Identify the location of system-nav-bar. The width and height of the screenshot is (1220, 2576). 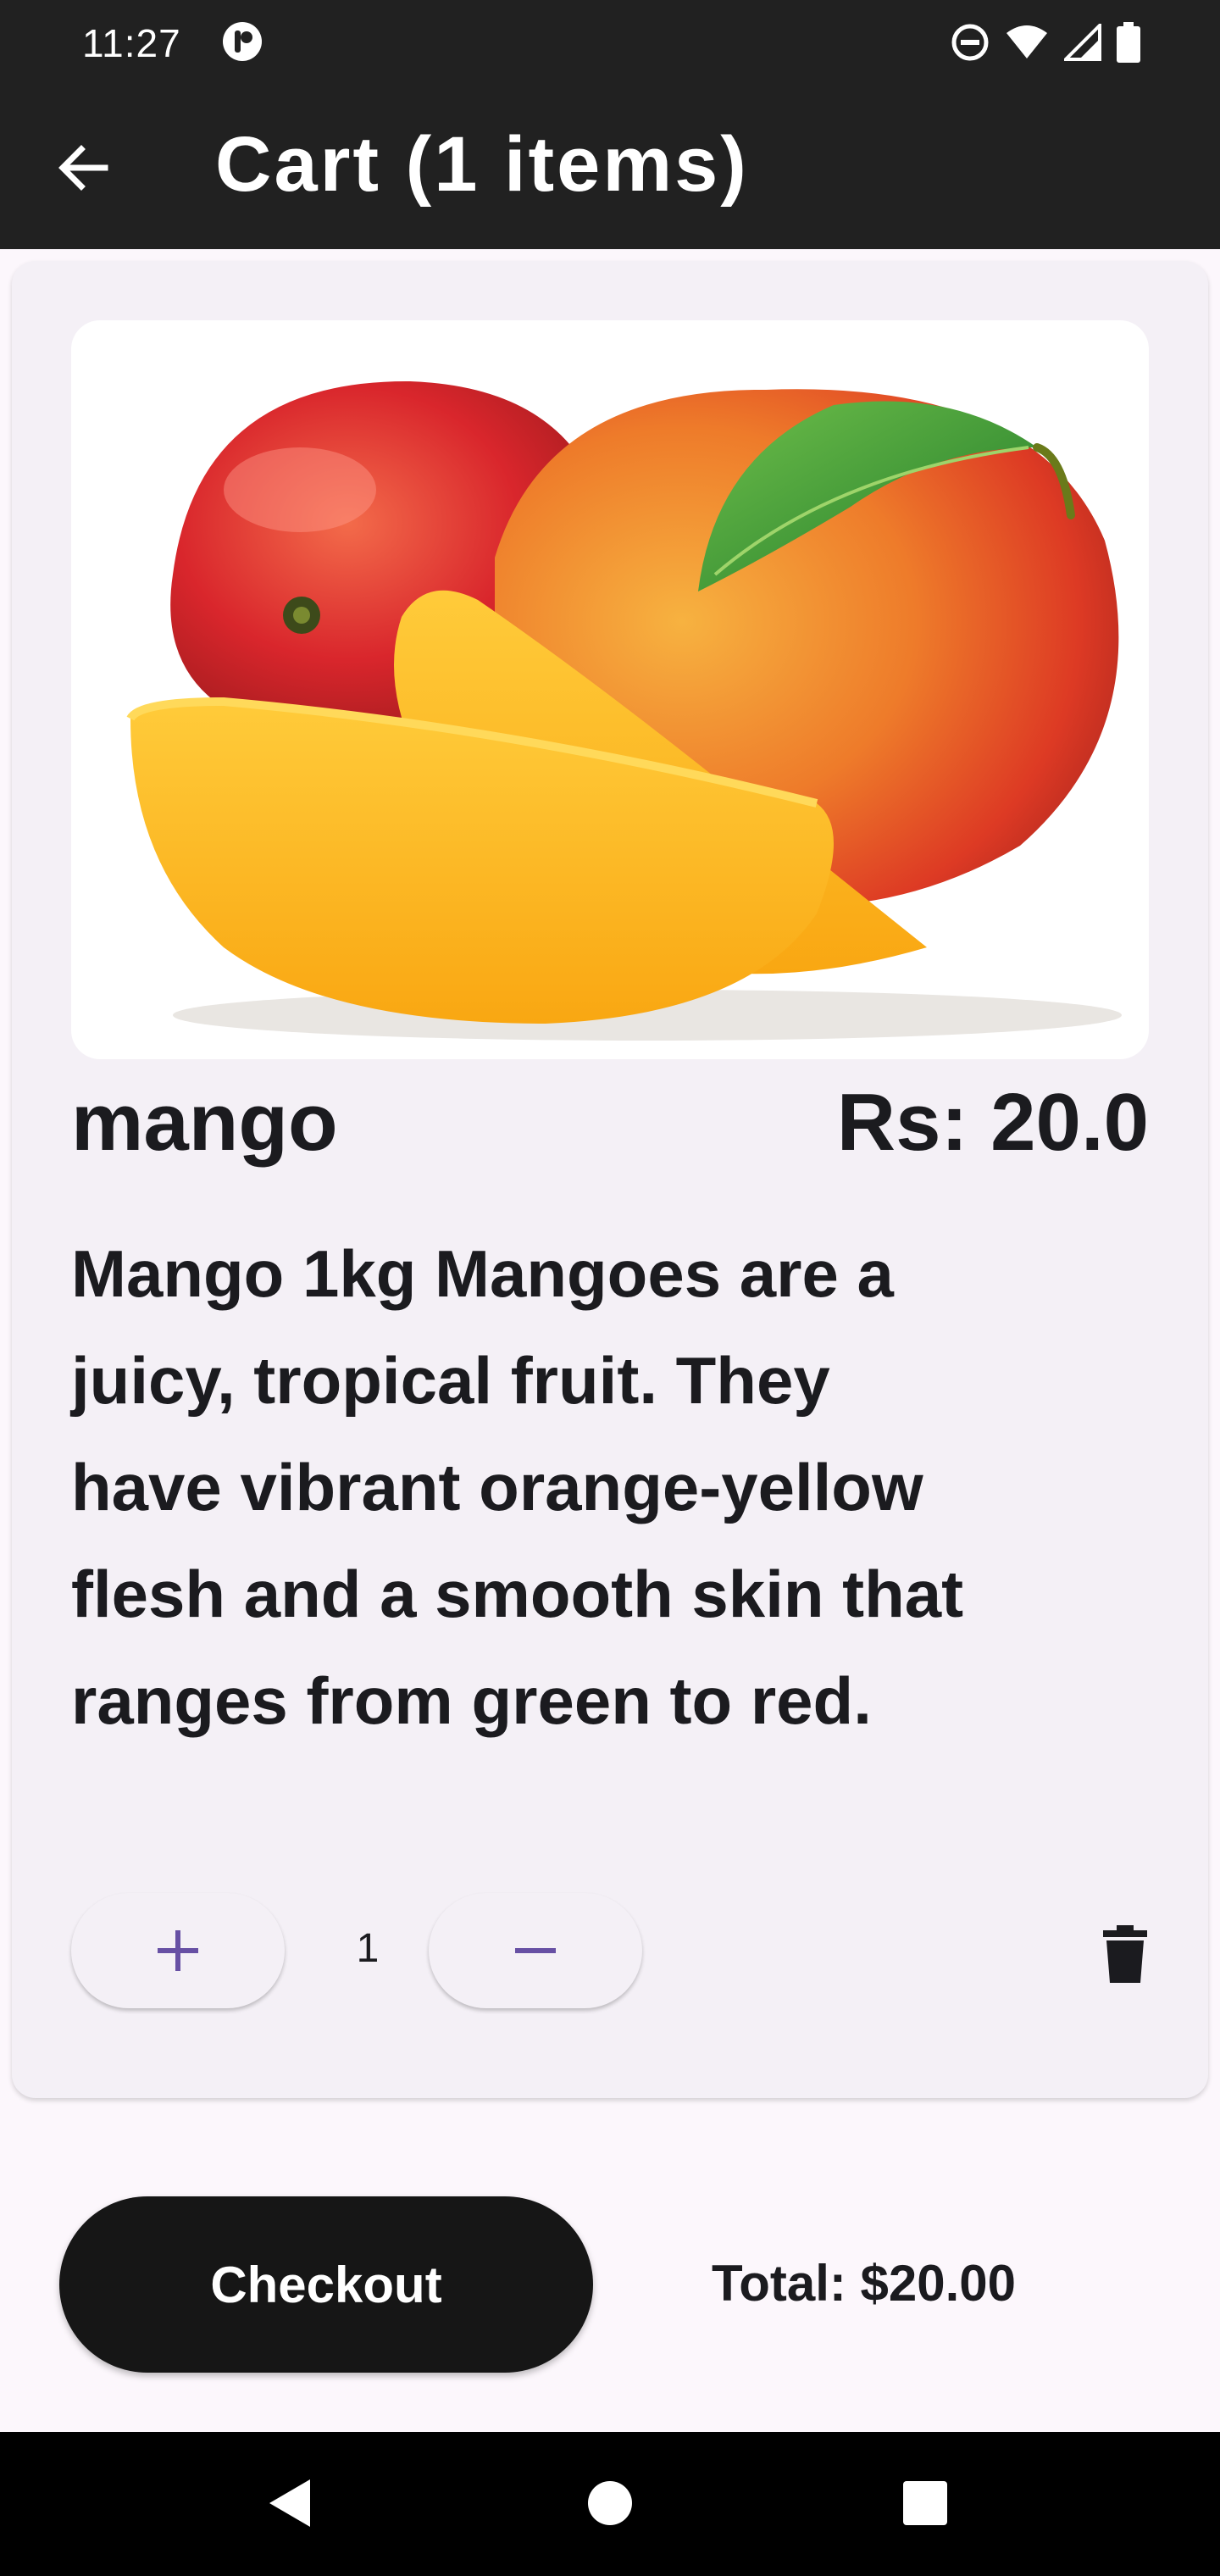
(610, 2504).